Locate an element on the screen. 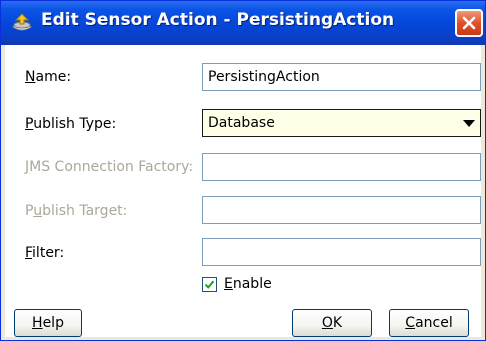  publish-type-value: Database is located at coordinates (241, 123).